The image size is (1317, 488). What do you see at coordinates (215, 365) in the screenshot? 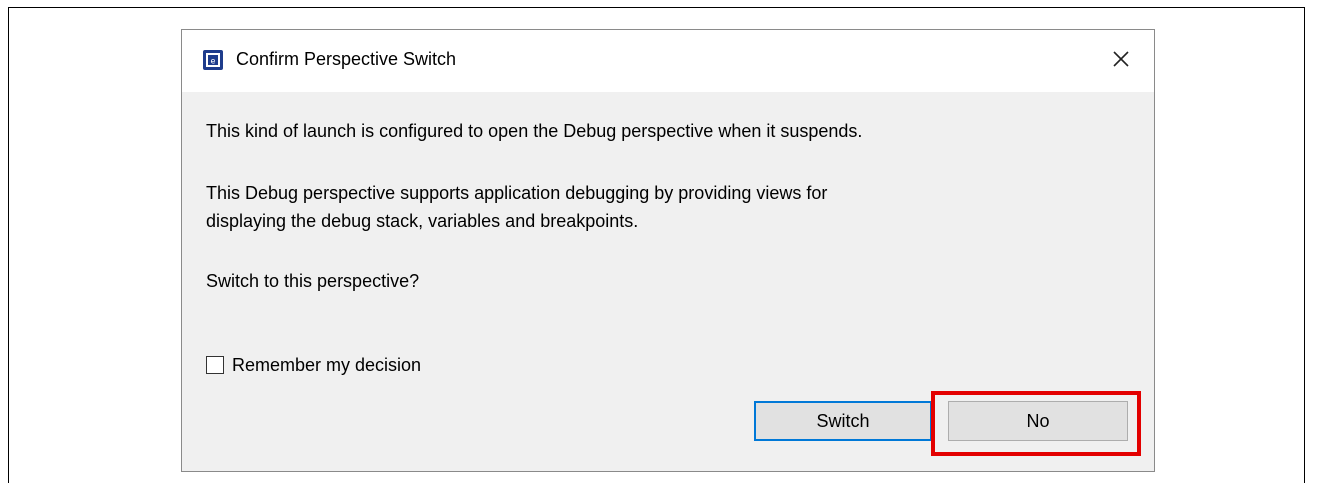
I see `remember-decision-checkbox` at bounding box center [215, 365].